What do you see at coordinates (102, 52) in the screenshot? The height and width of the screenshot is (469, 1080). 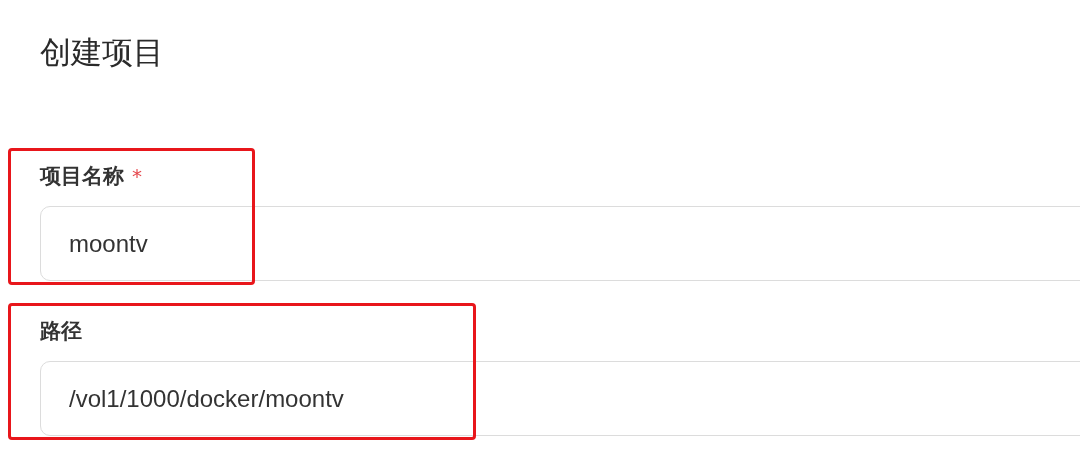 I see `page-title: 创建项目` at bounding box center [102, 52].